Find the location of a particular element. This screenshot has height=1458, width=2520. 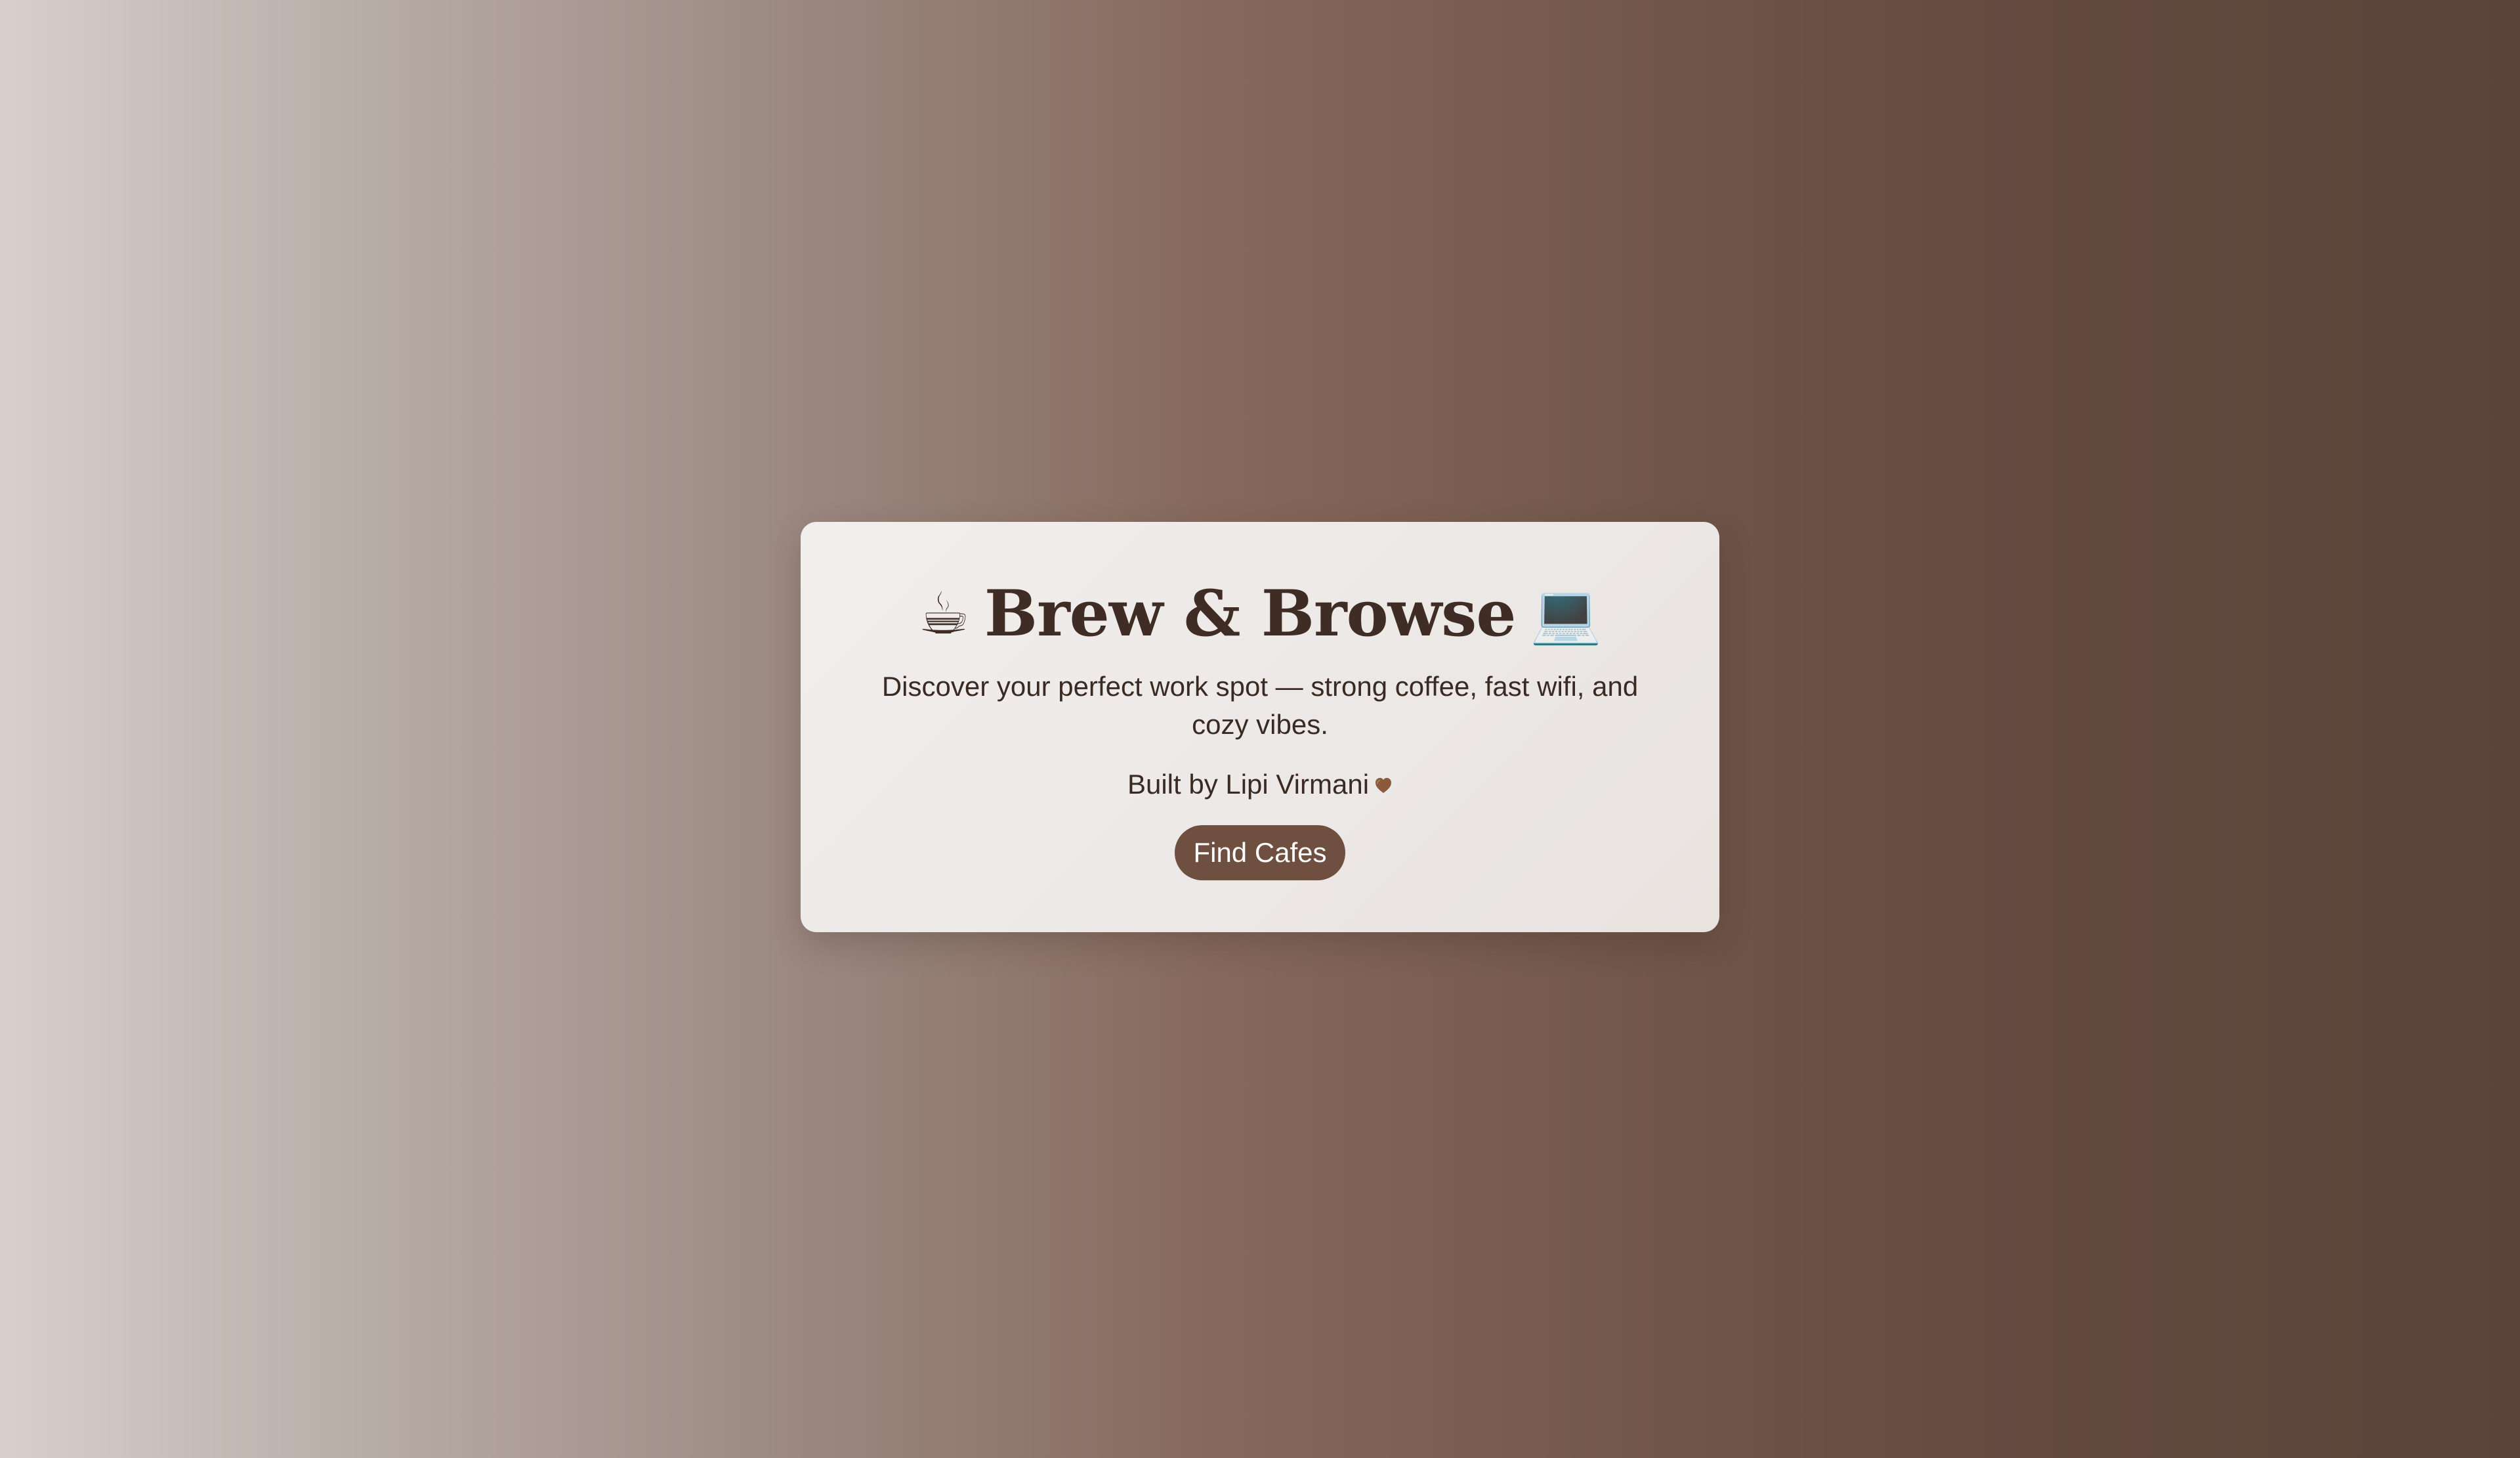

brown-heart-icon is located at coordinates (1383, 780).